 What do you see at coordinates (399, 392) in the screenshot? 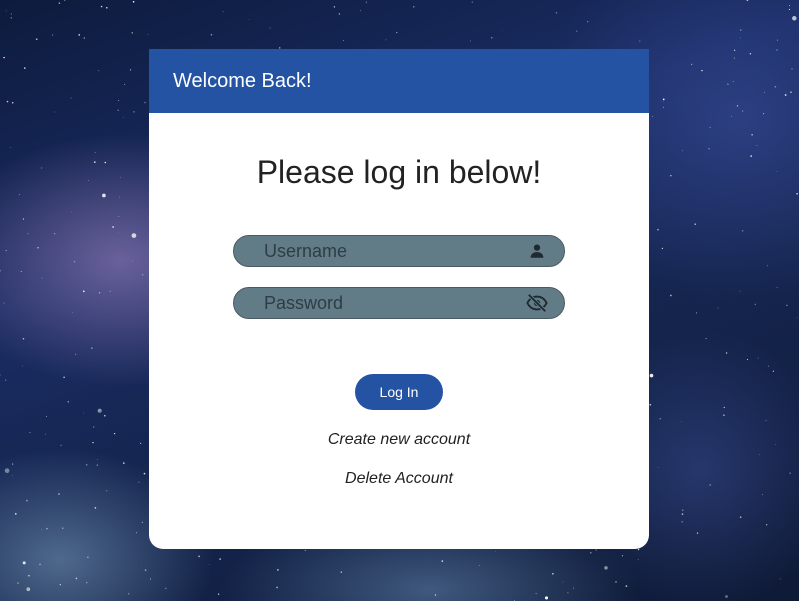
I see `login-button: Log In` at bounding box center [399, 392].